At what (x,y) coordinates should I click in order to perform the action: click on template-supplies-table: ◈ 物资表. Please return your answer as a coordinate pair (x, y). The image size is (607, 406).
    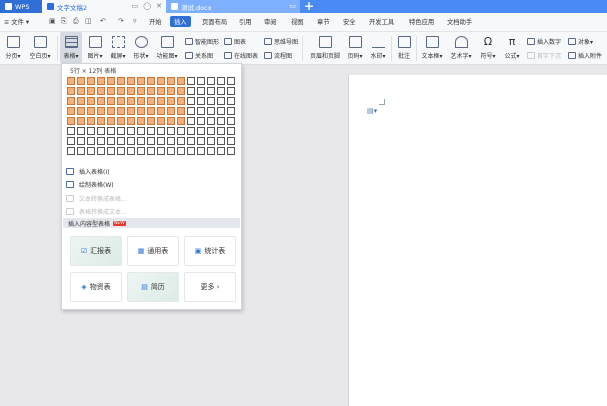
    Looking at the image, I should click on (96, 287).